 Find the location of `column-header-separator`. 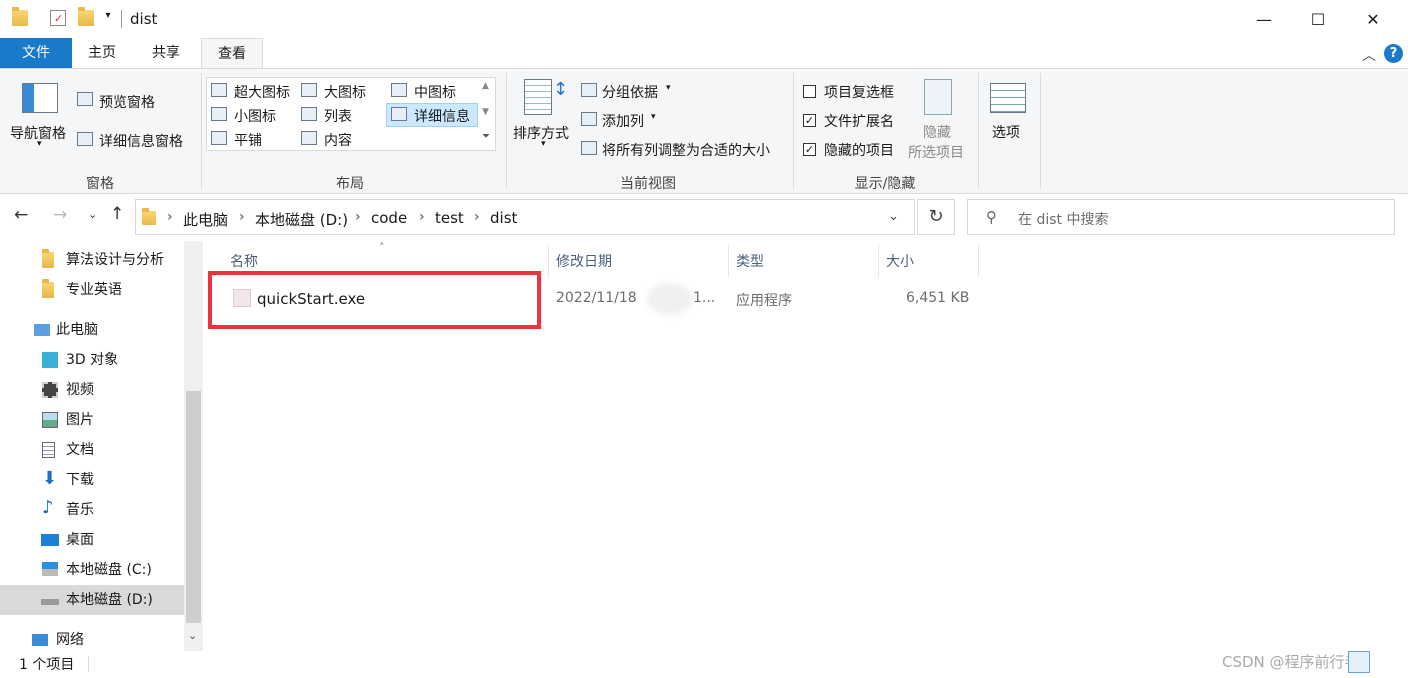

column-header-separator is located at coordinates (878, 261).